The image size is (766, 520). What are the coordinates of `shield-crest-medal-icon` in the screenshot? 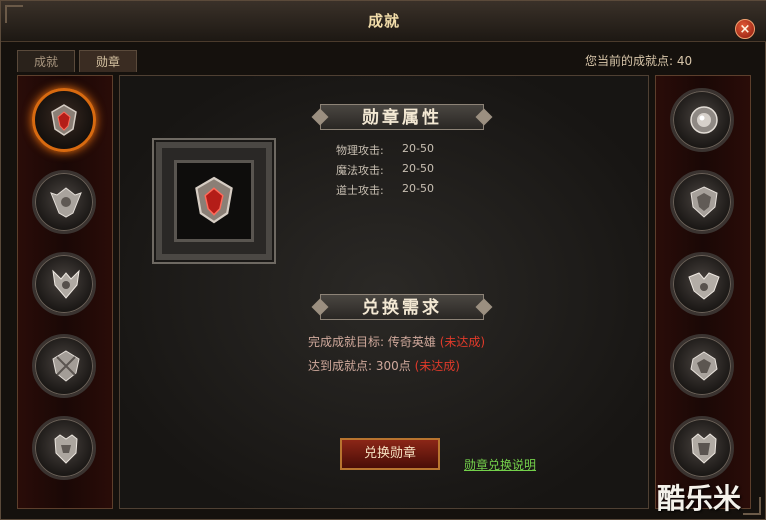 It's located at (704, 202).